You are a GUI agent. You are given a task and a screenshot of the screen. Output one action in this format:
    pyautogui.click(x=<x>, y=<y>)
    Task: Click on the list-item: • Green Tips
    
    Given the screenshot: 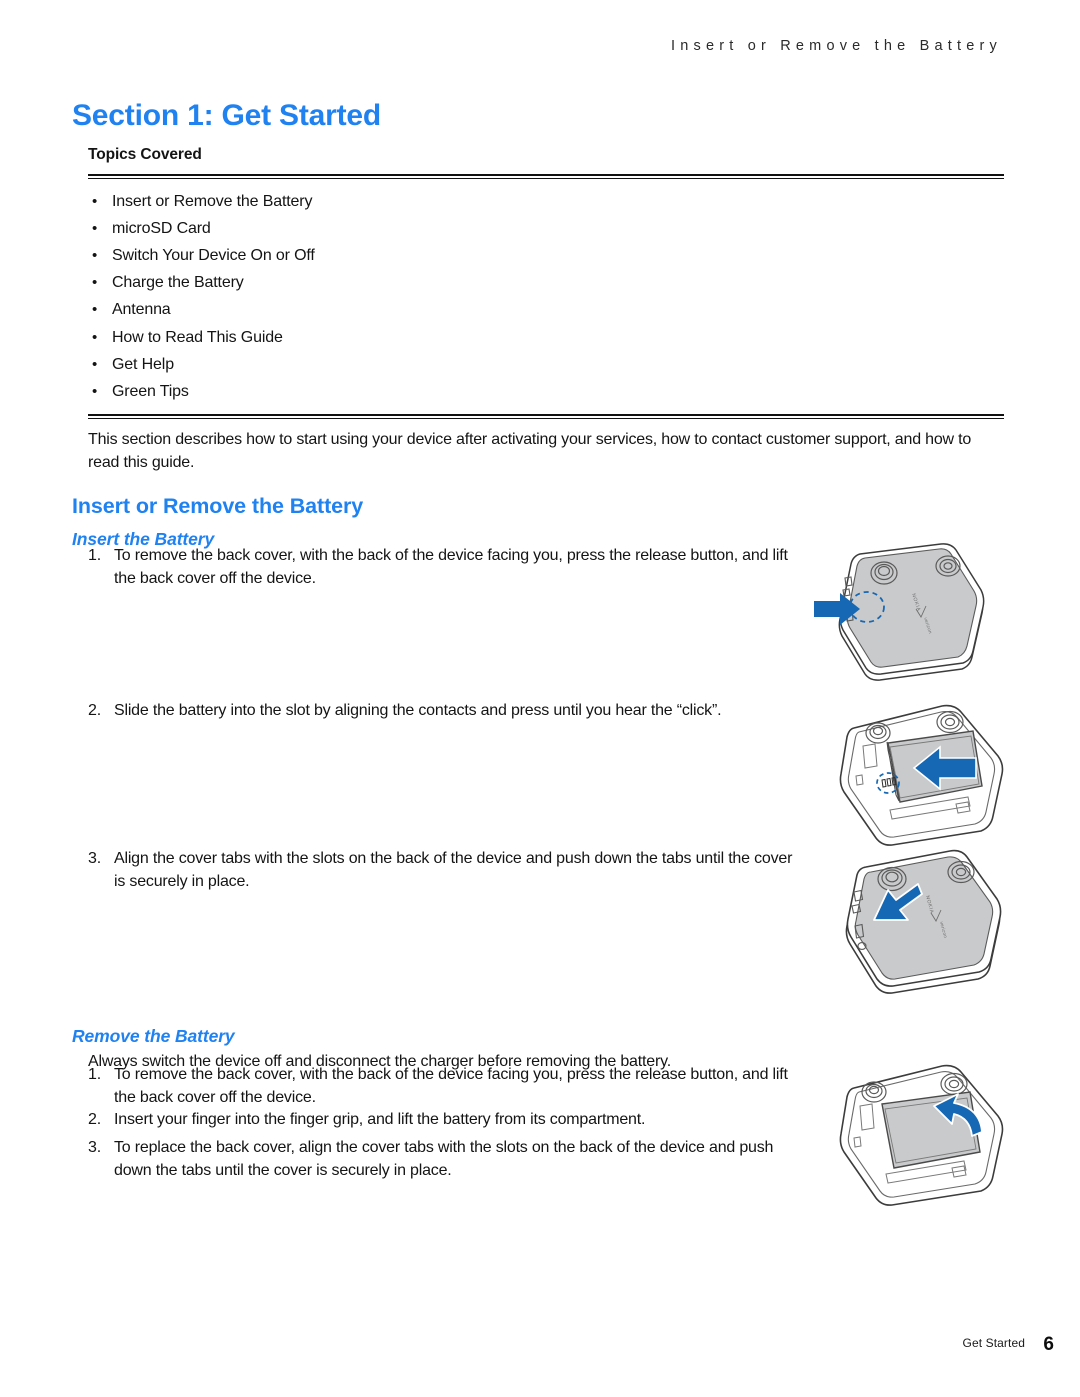 What is the action you would take?
    pyautogui.click(x=546, y=391)
    